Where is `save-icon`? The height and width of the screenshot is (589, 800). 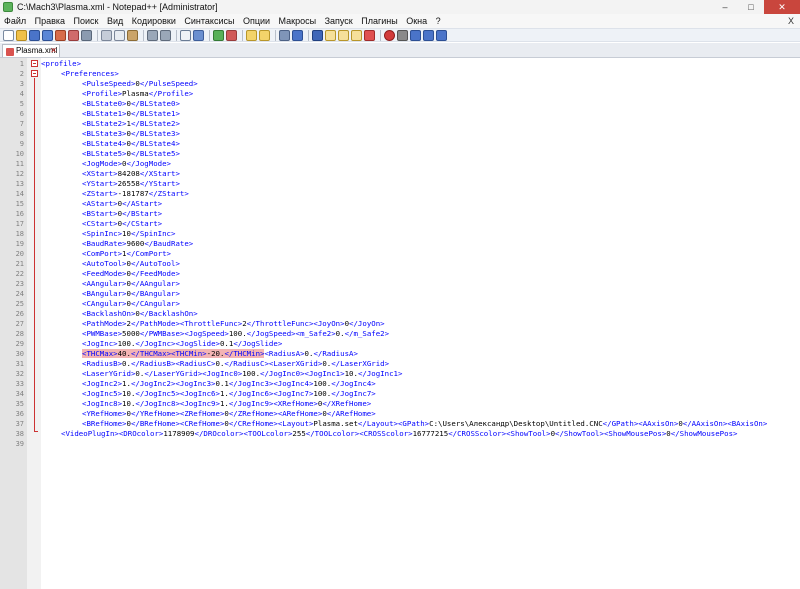 save-icon is located at coordinates (34, 35).